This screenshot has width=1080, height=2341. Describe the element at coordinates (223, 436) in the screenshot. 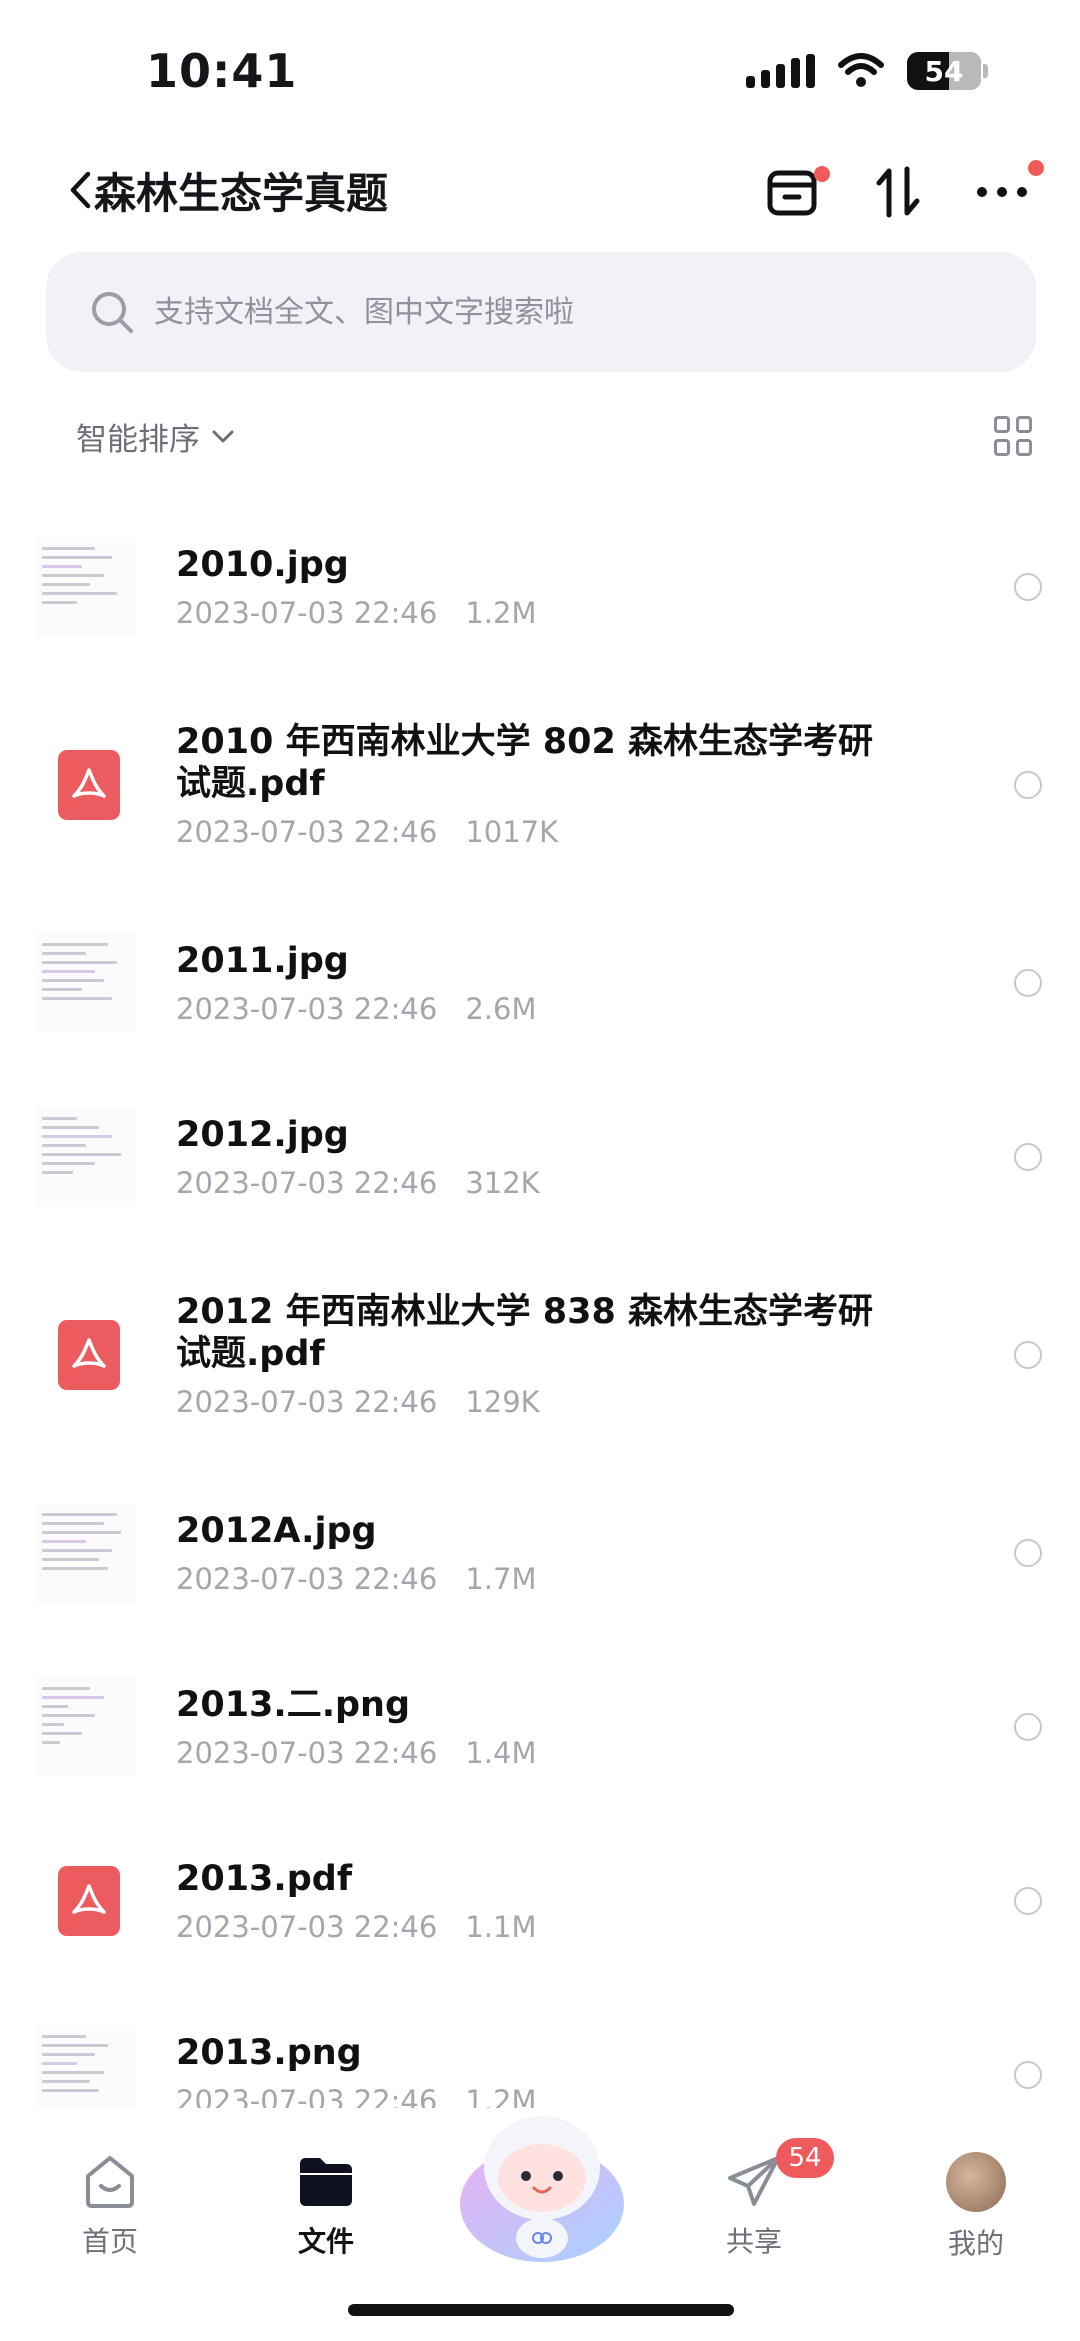

I see `chevron-down-icon` at that location.